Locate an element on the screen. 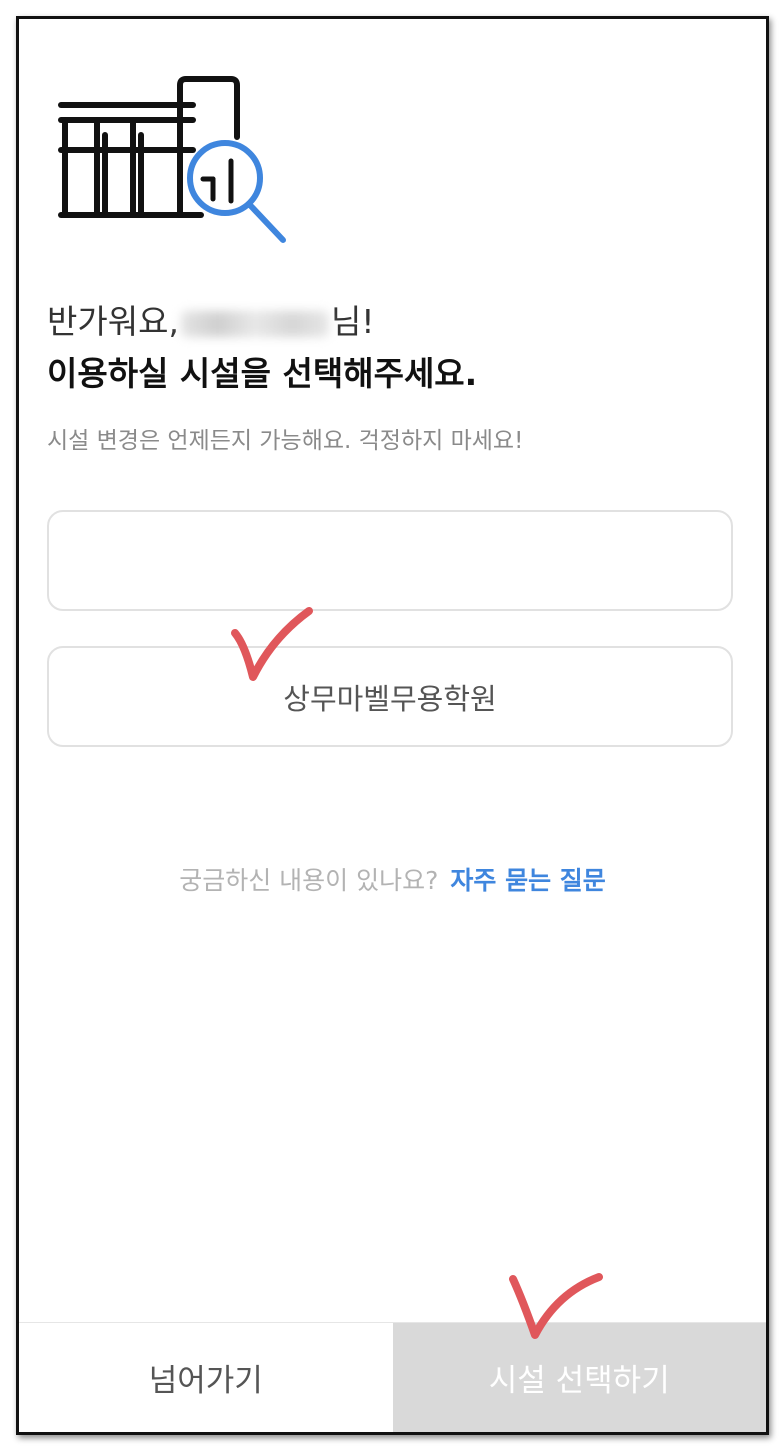 The height and width of the screenshot is (1451, 783). select-facility-button: 시설 선택하기 is located at coordinates (579, 1377).